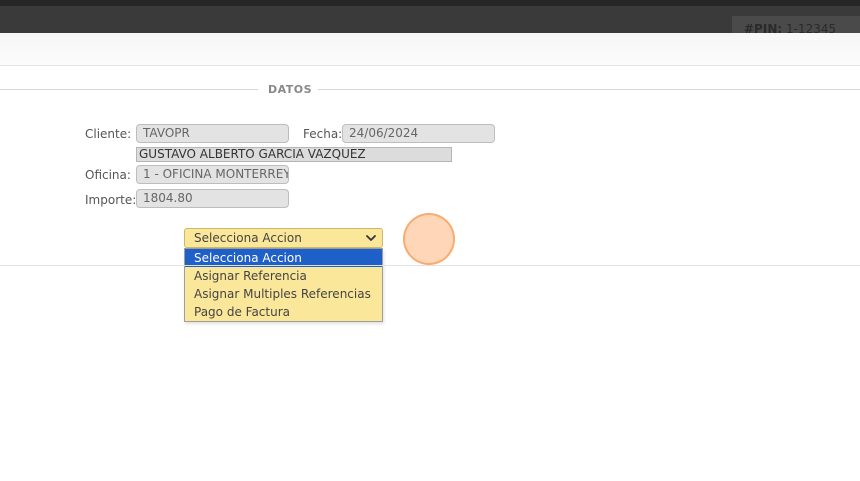 The height and width of the screenshot is (481, 860). I want to click on oficina-field: 1 - OFICINA MONTERREY, so click(212, 174).